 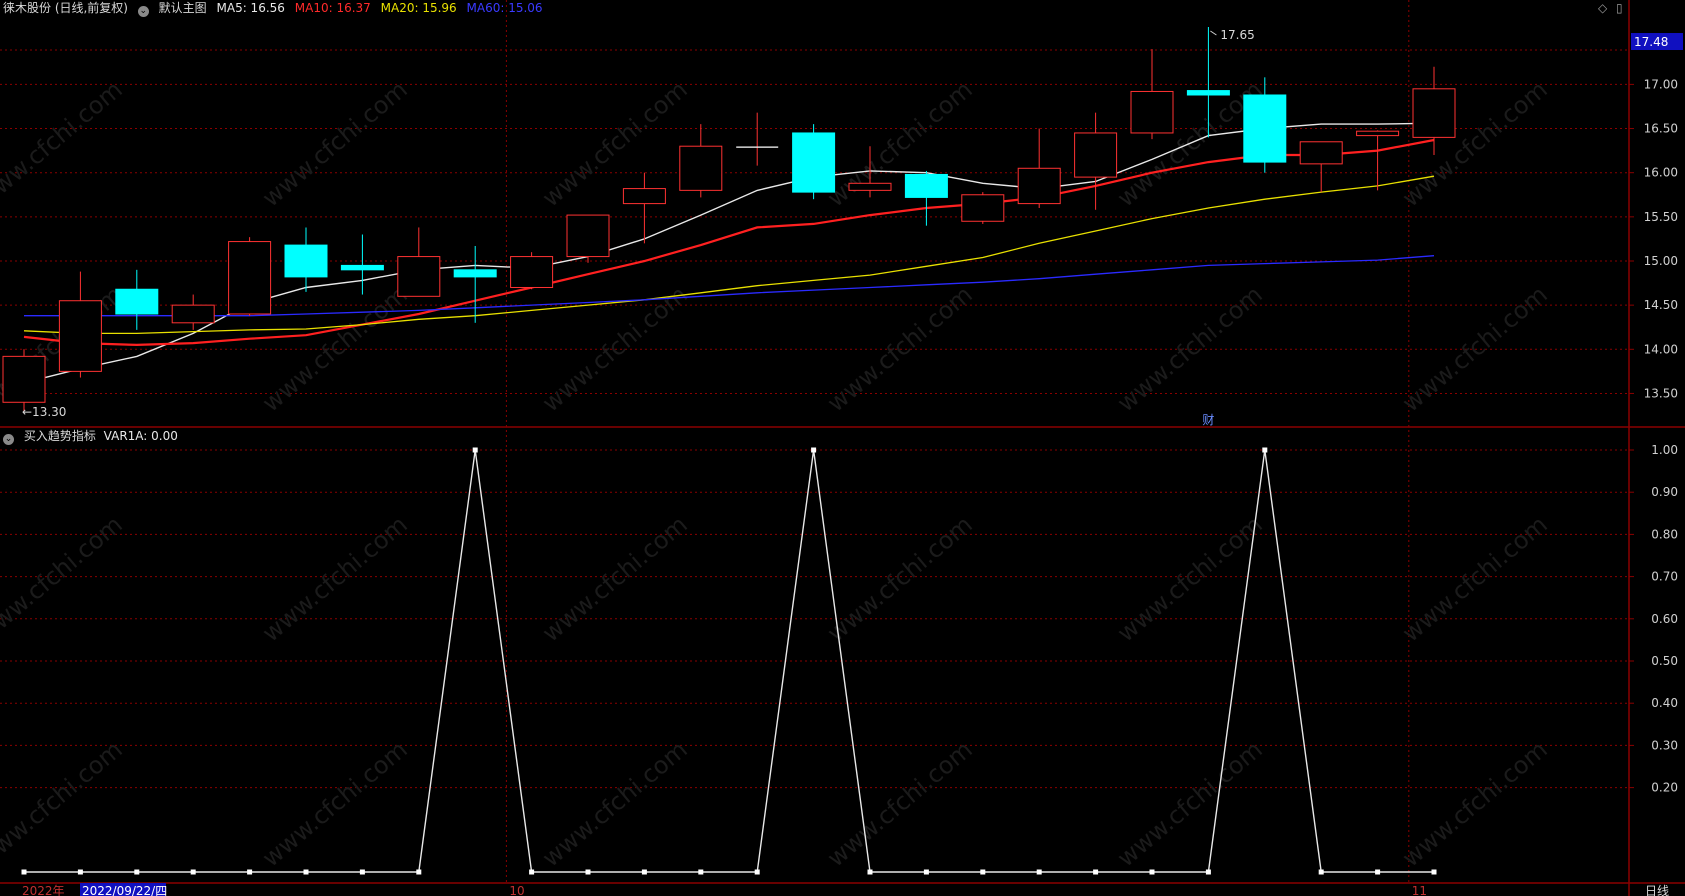 I want to click on high-price-label: 17.65, so click(x=1237, y=35).